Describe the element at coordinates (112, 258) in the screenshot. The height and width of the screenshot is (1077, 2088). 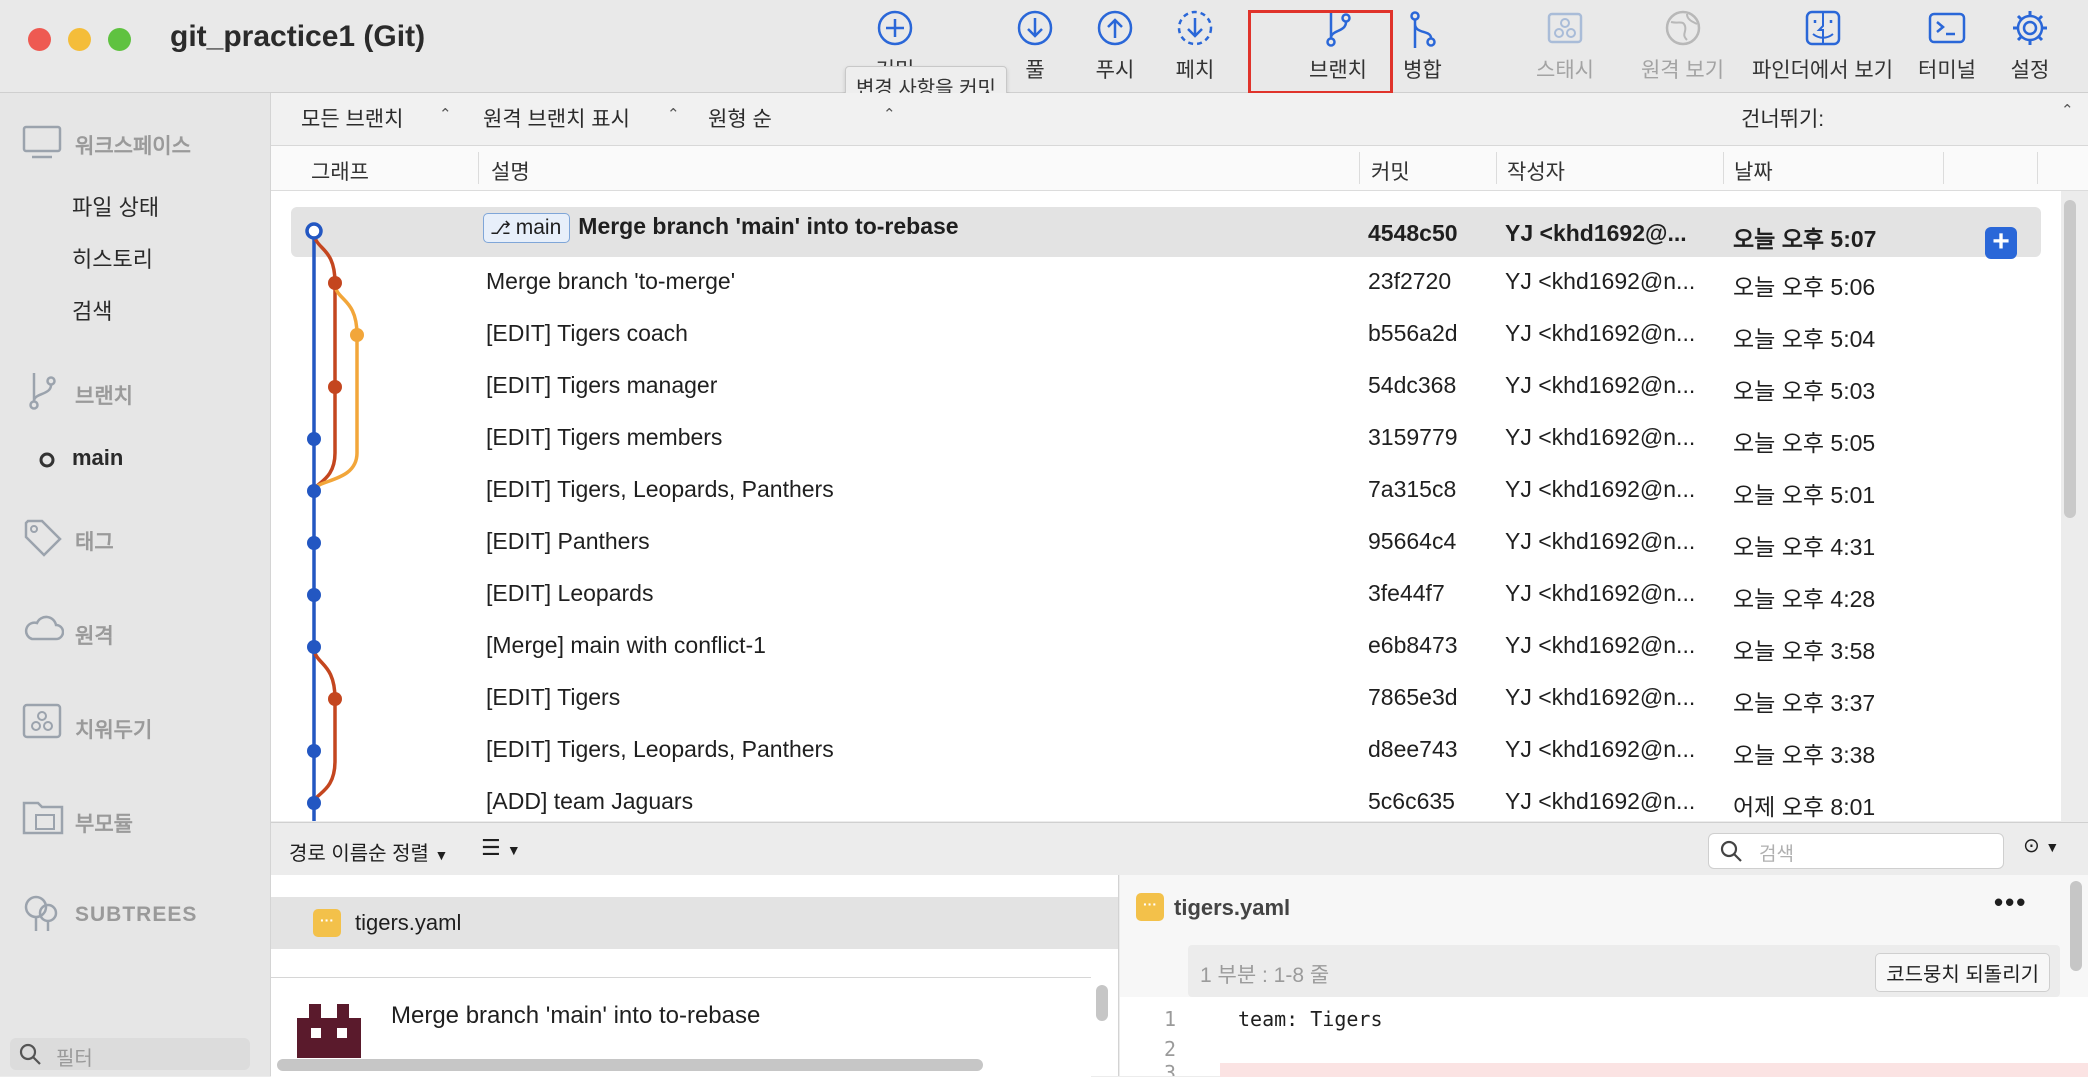
I see `sidebar-item-history: 히스토리` at that location.